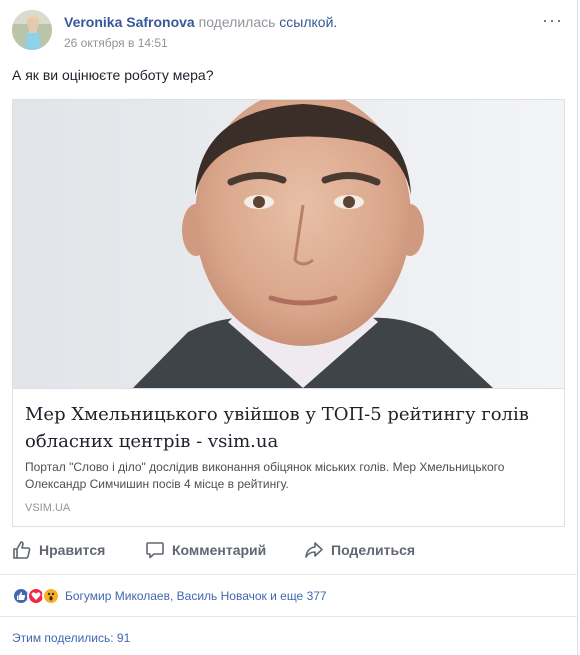 The image size is (580, 655). Describe the element at coordinates (22, 550) in the screenshot. I see `thumbs-up-icon` at that location.